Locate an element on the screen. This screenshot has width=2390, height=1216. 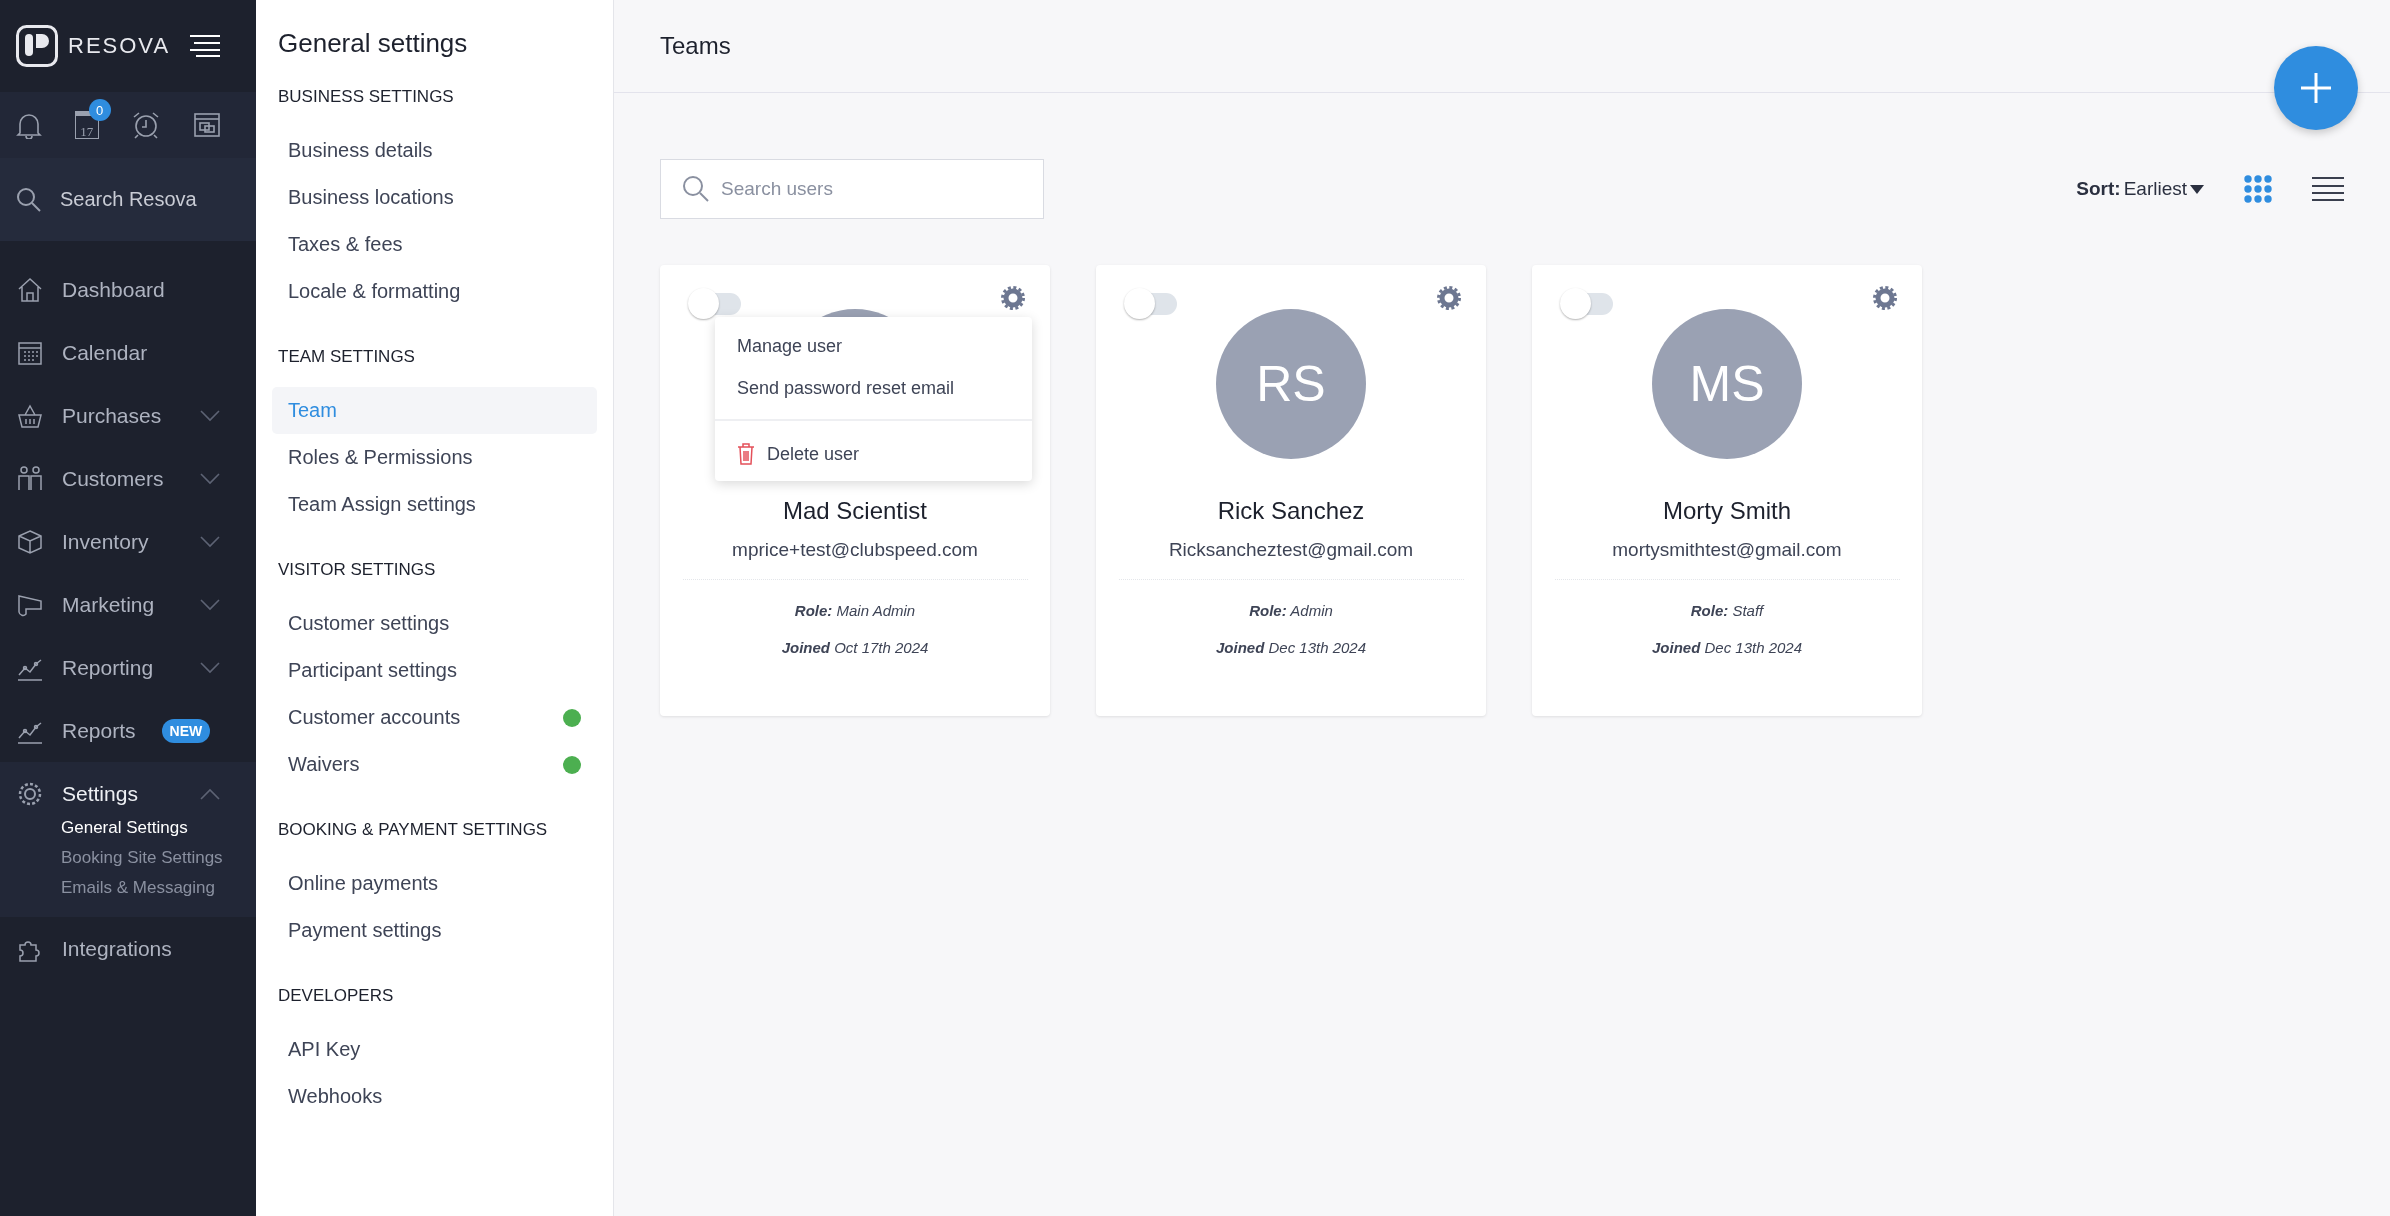
trash-icon is located at coordinates (746, 454).